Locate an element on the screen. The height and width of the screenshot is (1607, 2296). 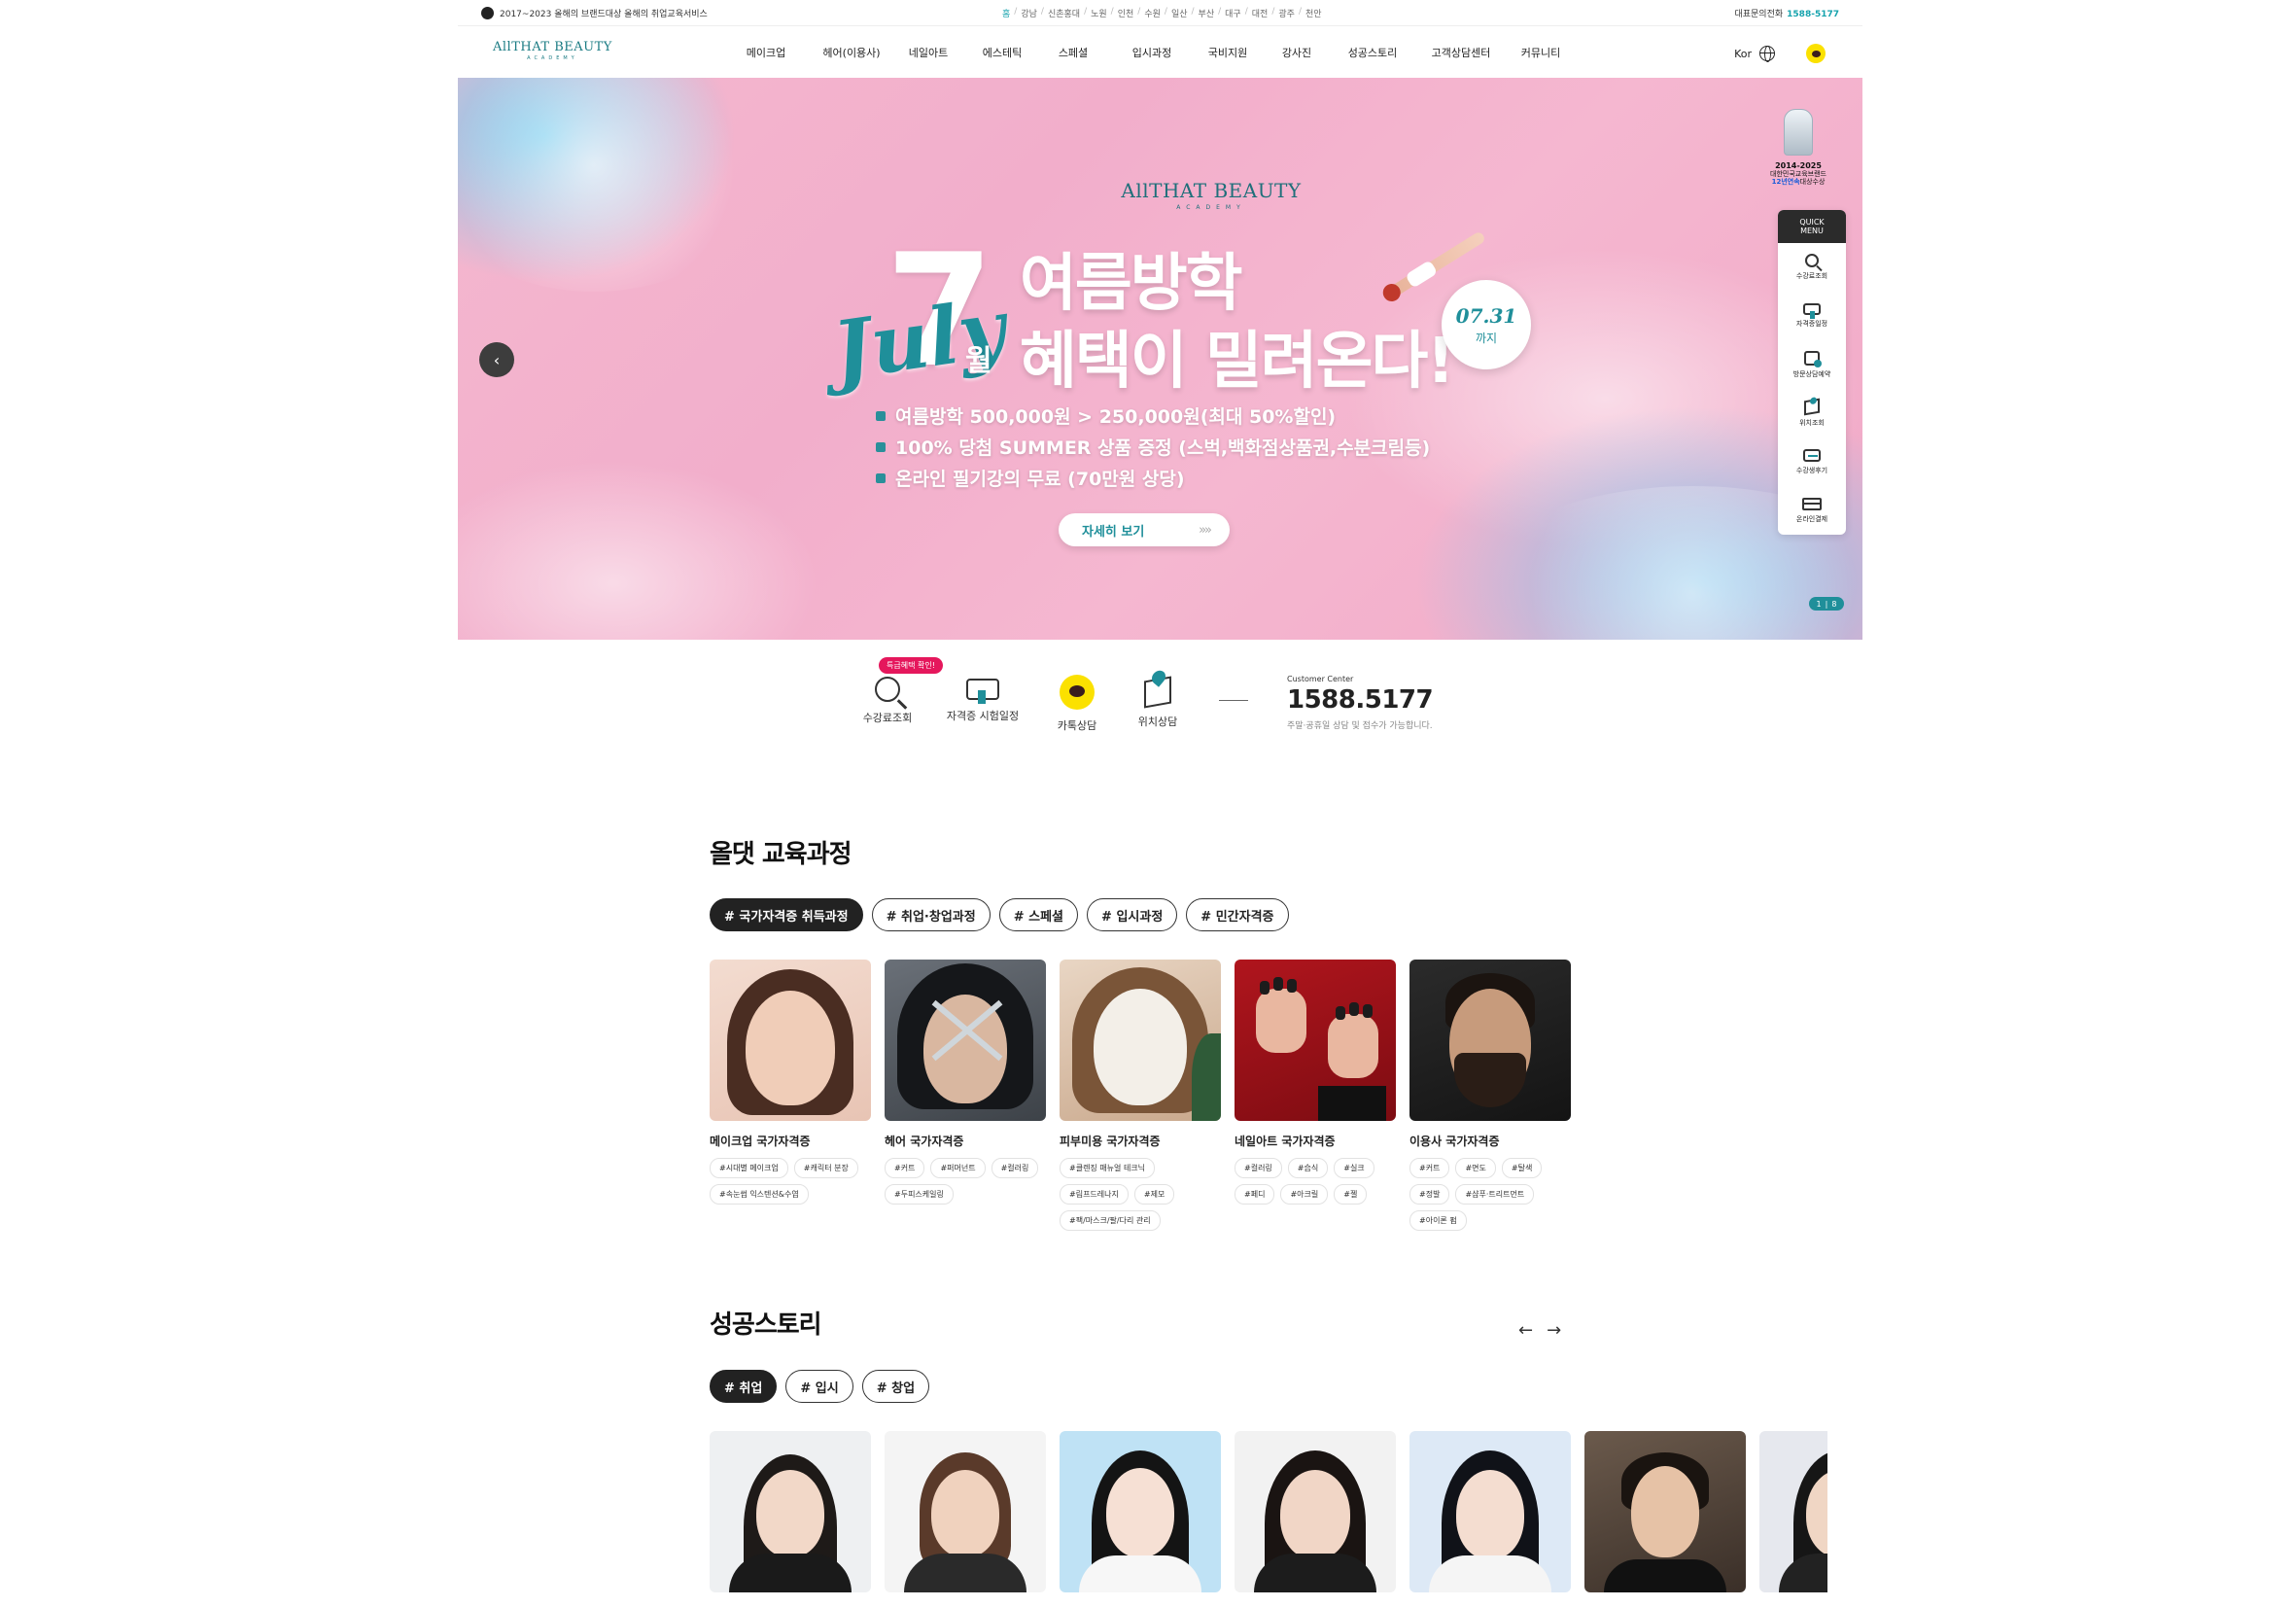
language-selector: Kor is located at coordinates (1754, 54).